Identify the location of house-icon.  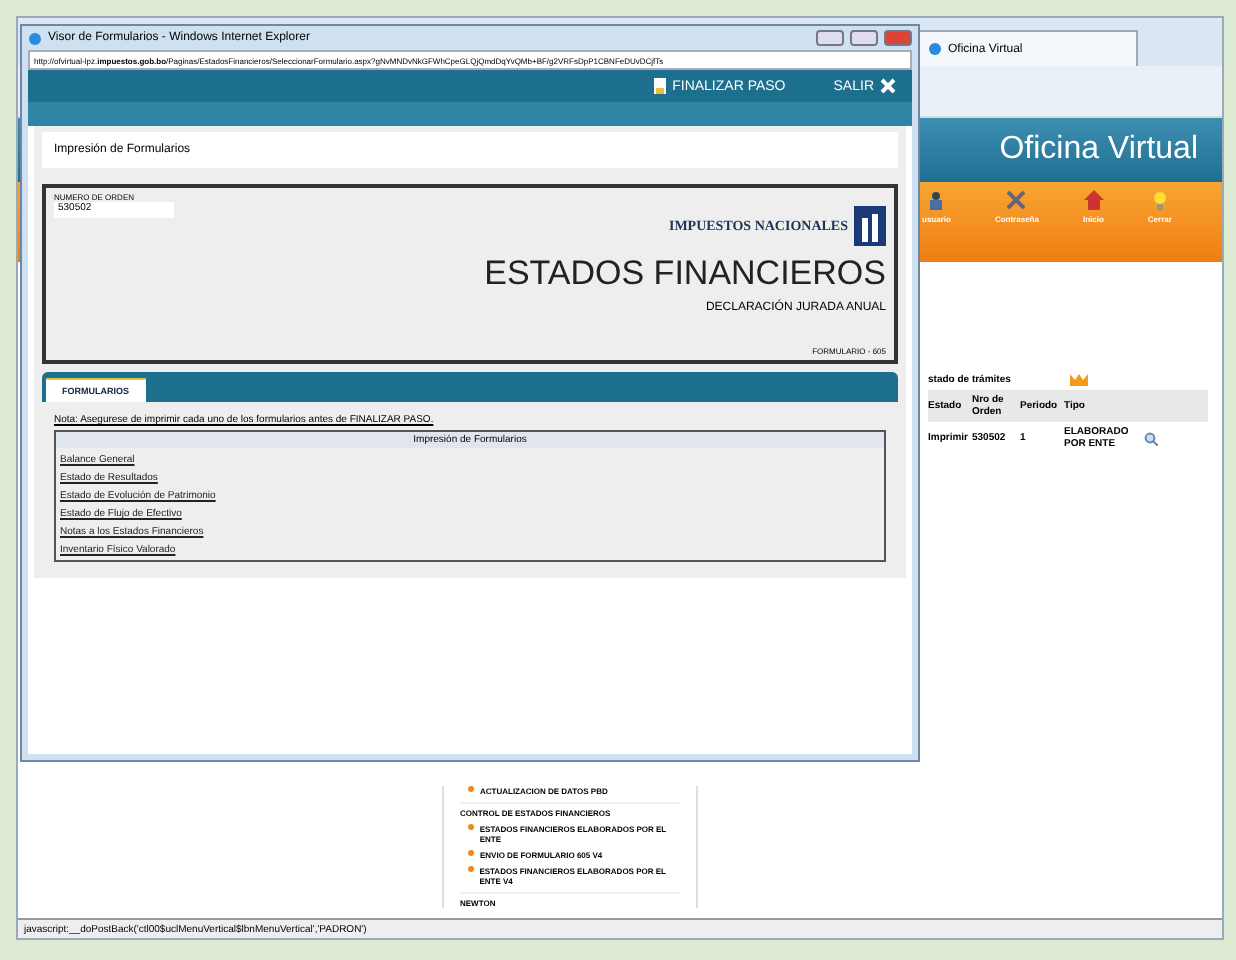
(1093, 200).